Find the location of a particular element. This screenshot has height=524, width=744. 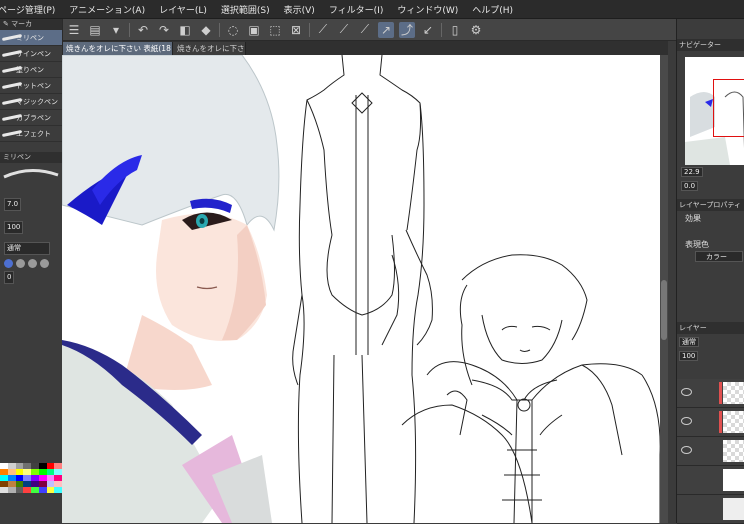

tab-second: 焼きんをオレに下さい✕ is located at coordinates (209, 48).